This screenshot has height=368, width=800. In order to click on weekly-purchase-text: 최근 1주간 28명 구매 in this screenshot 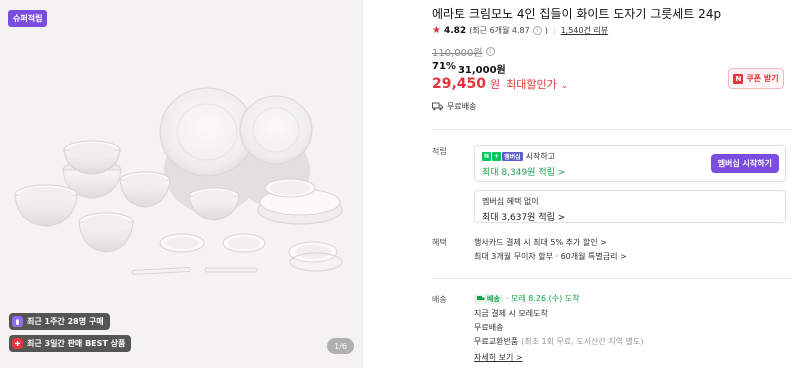, I will do `click(65, 321)`.